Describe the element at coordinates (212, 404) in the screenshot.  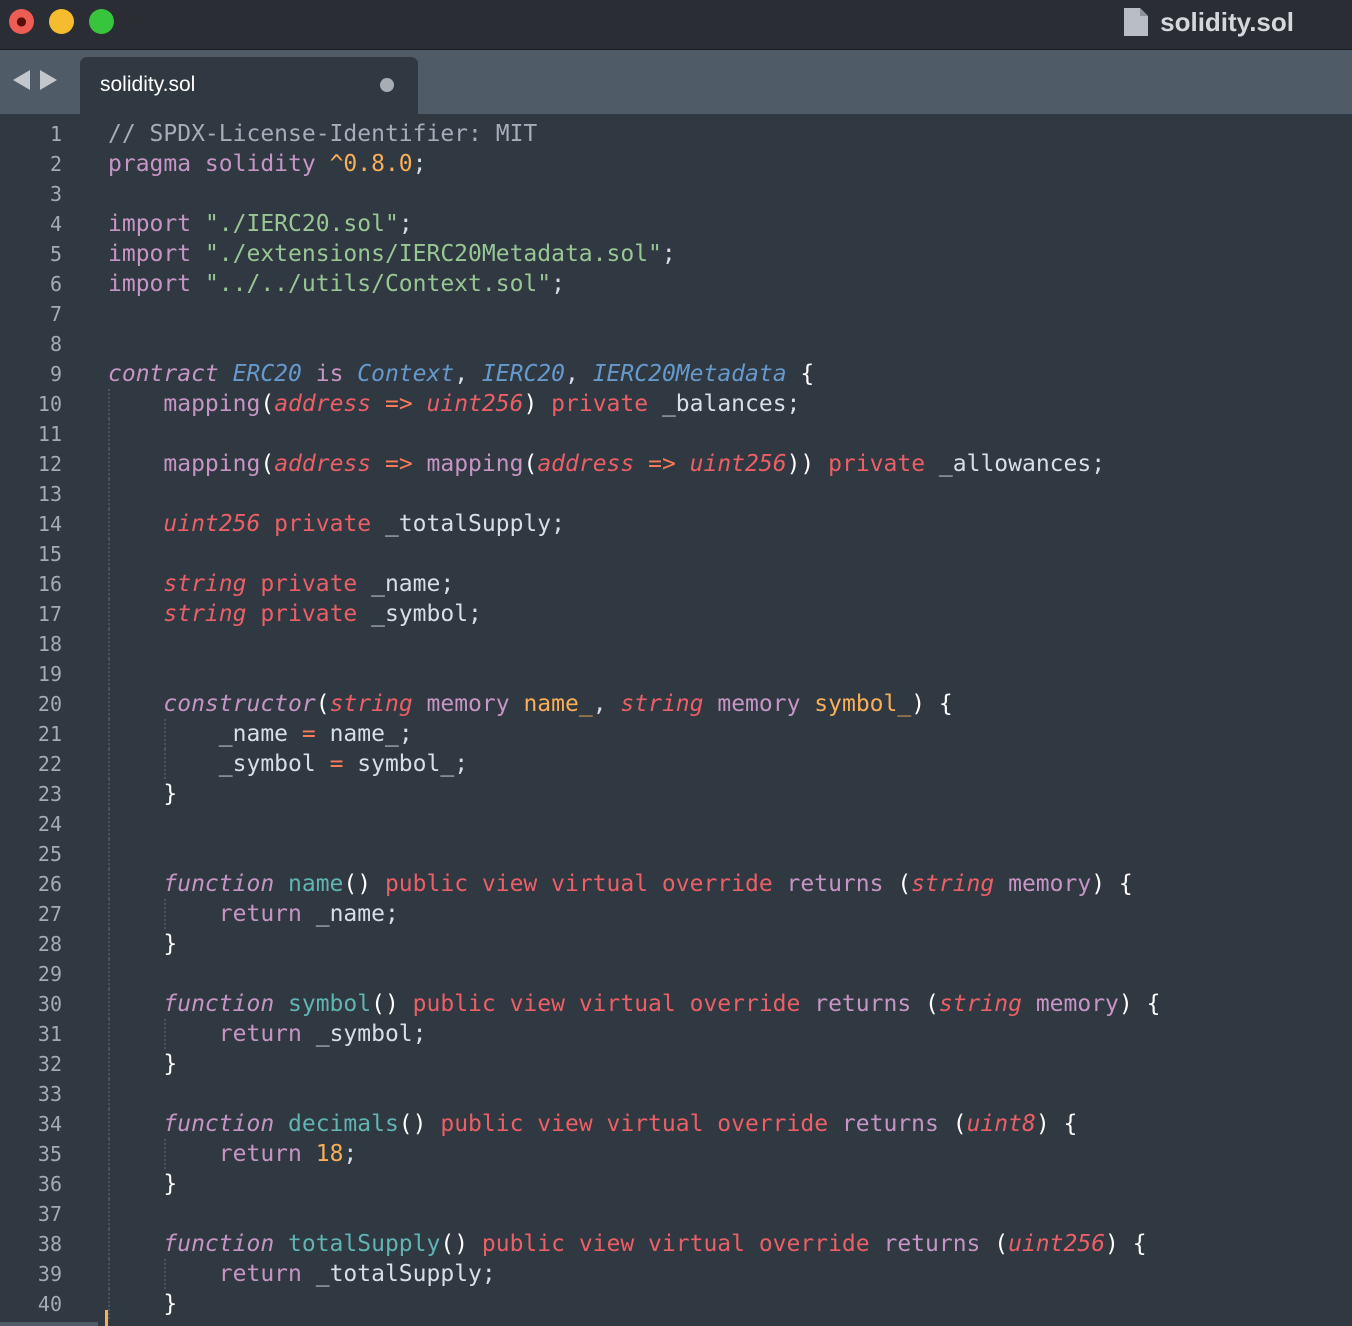
I see `code-token: mapping` at that location.